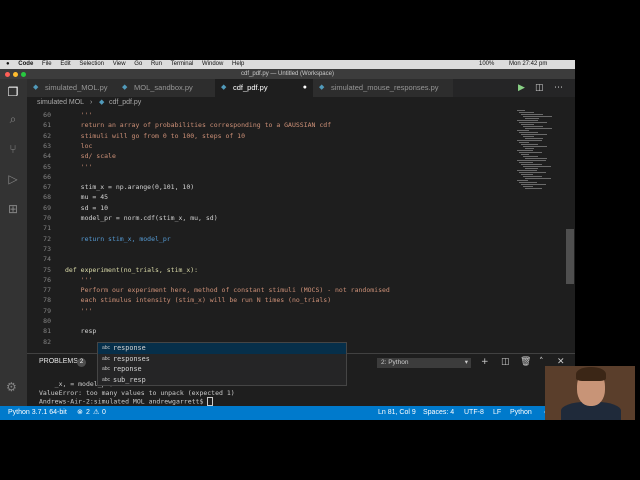  Describe the element at coordinates (521, 88) in the screenshot. I see `run-file-icon: ▶` at that location.